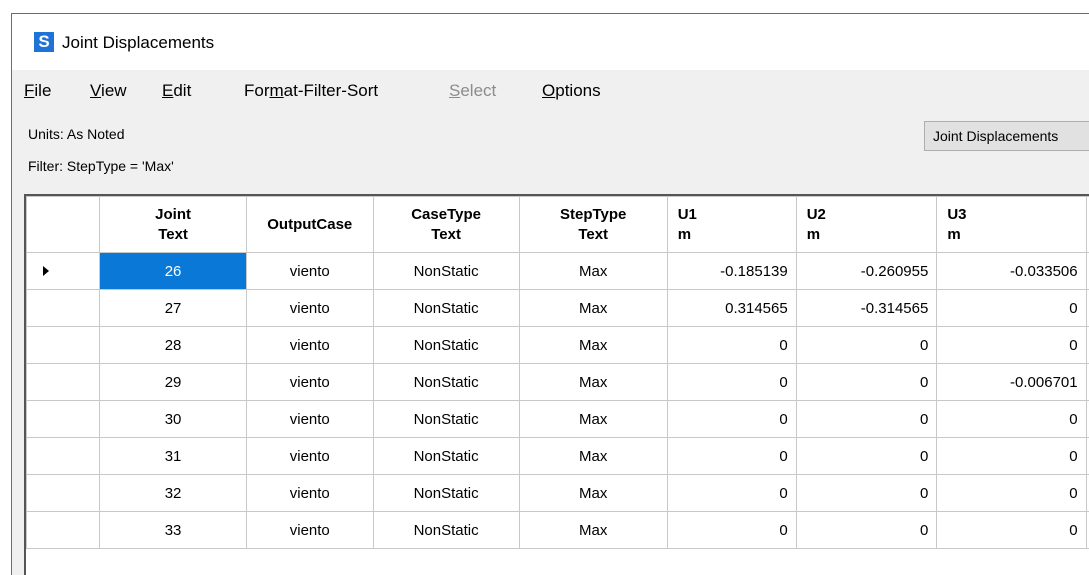  What do you see at coordinates (1011, 271) in the screenshot?
I see `cell-u3: -0.033506` at bounding box center [1011, 271].